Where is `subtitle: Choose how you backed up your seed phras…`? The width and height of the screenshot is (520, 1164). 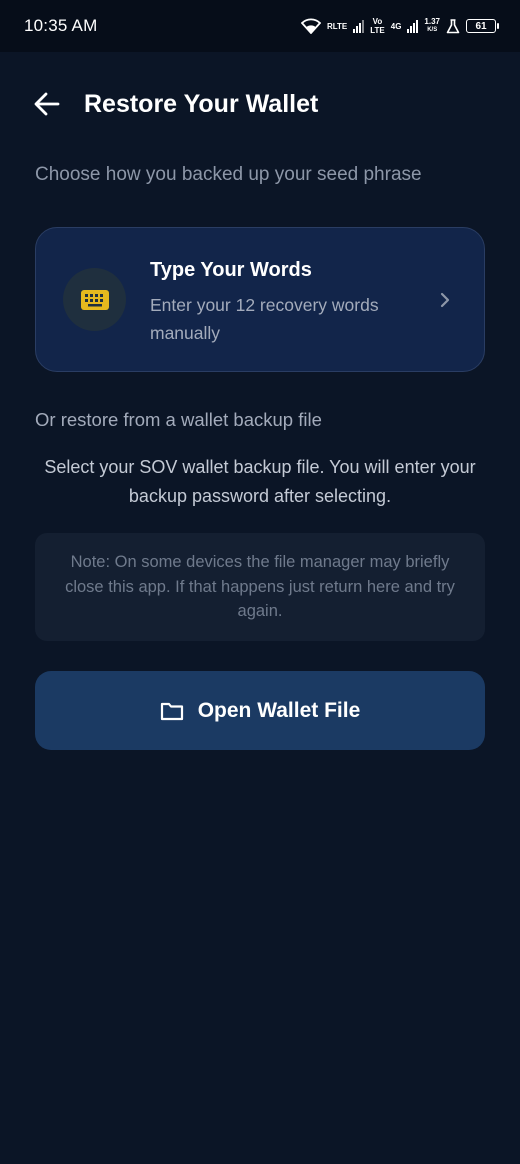 subtitle: Choose how you backed up your seed phras… is located at coordinates (228, 174).